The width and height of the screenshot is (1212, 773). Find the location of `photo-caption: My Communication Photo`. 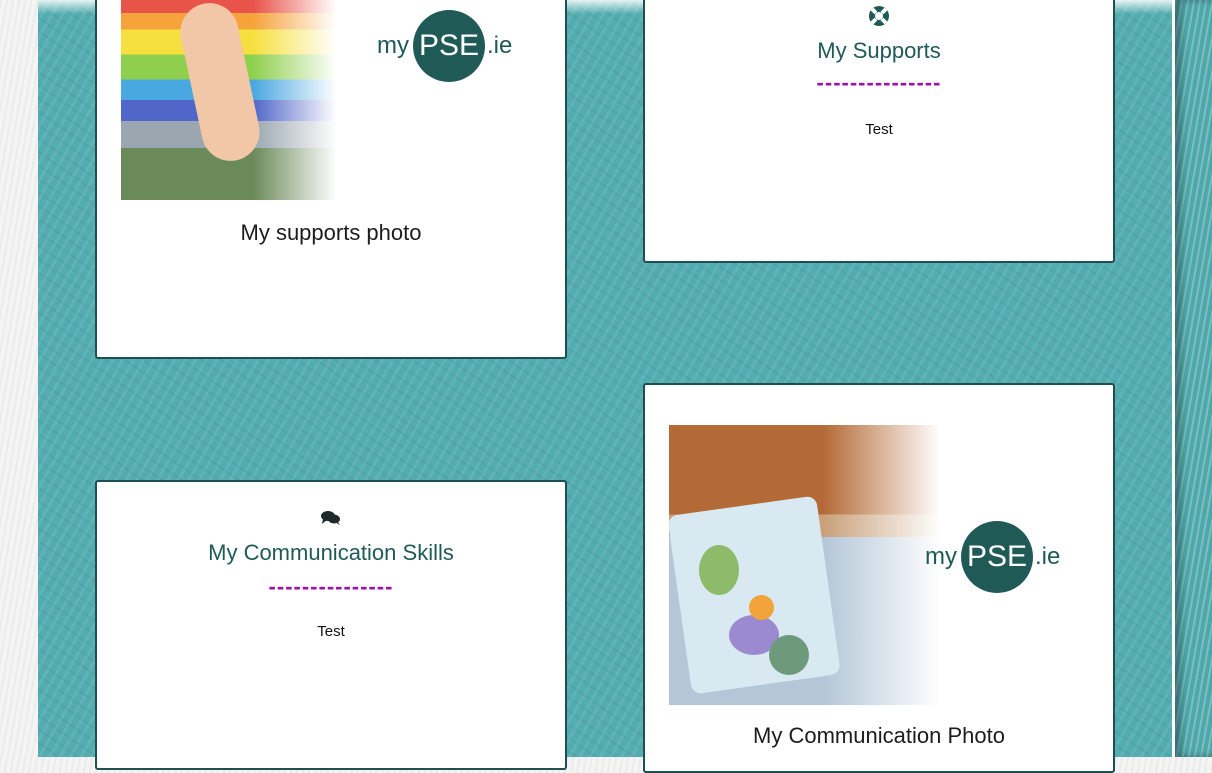

photo-caption: My Communication Photo is located at coordinates (879, 735).